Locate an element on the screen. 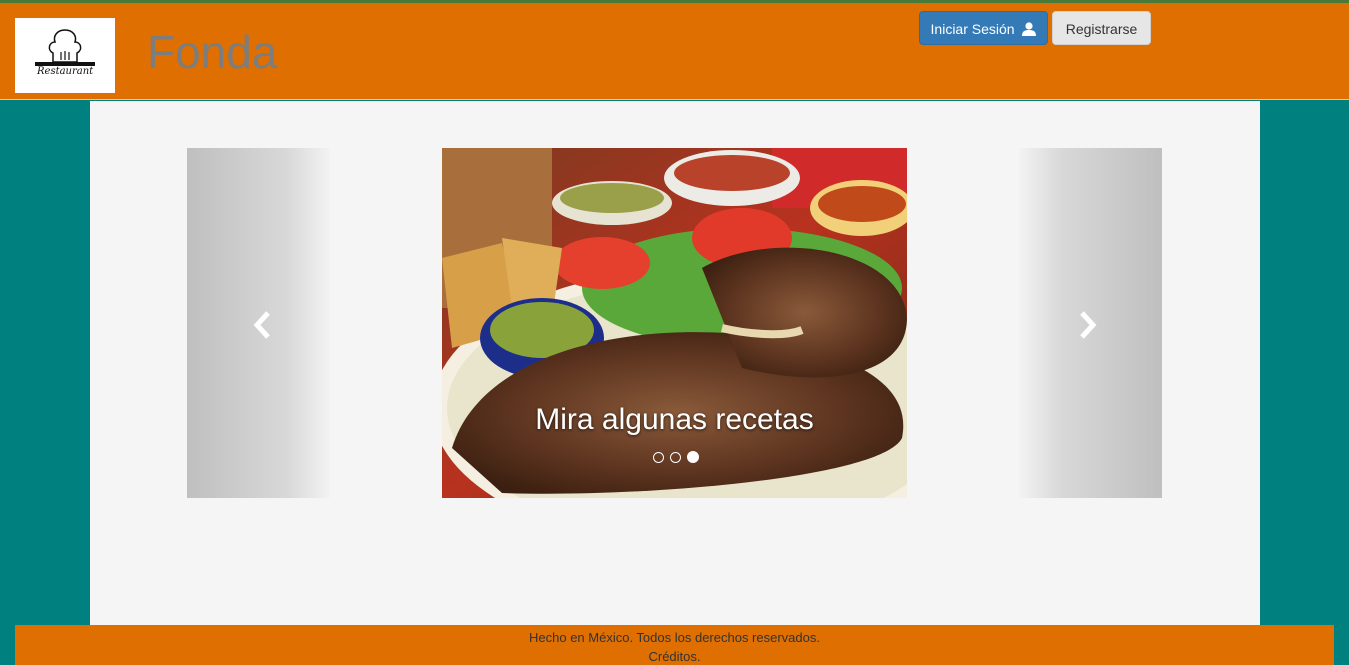  chevron-left-icon is located at coordinates (261, 325).